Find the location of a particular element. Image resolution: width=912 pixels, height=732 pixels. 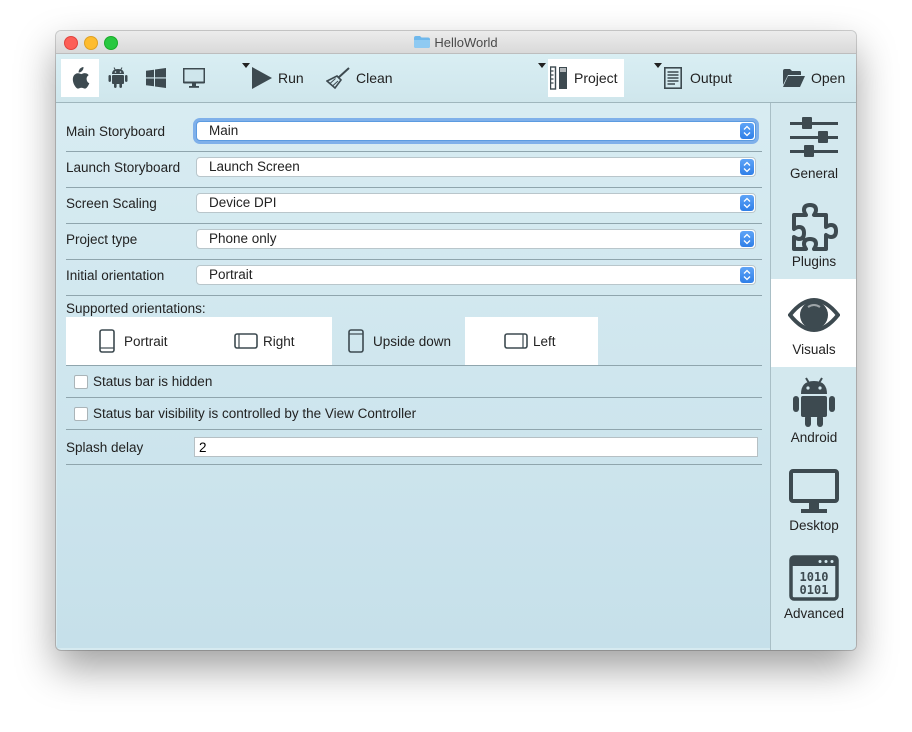

window-title: HelloWorld is located at coordinates (456, 42).